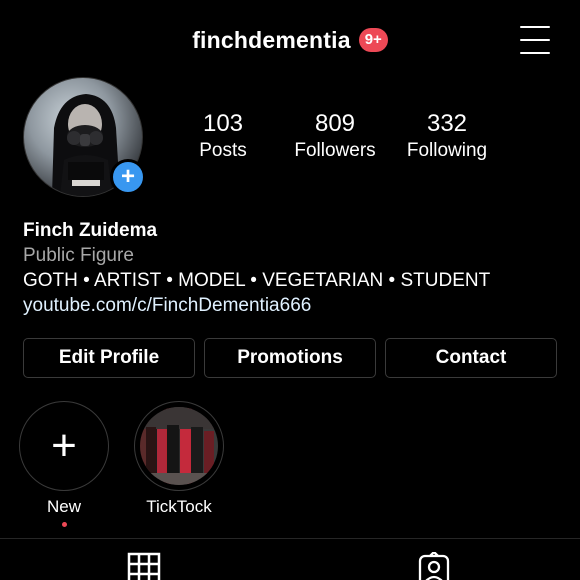 Image resolution: width=580 pixels, height=580 pixels. I want to click on following-stat: 332 Following, so click(447, 137).